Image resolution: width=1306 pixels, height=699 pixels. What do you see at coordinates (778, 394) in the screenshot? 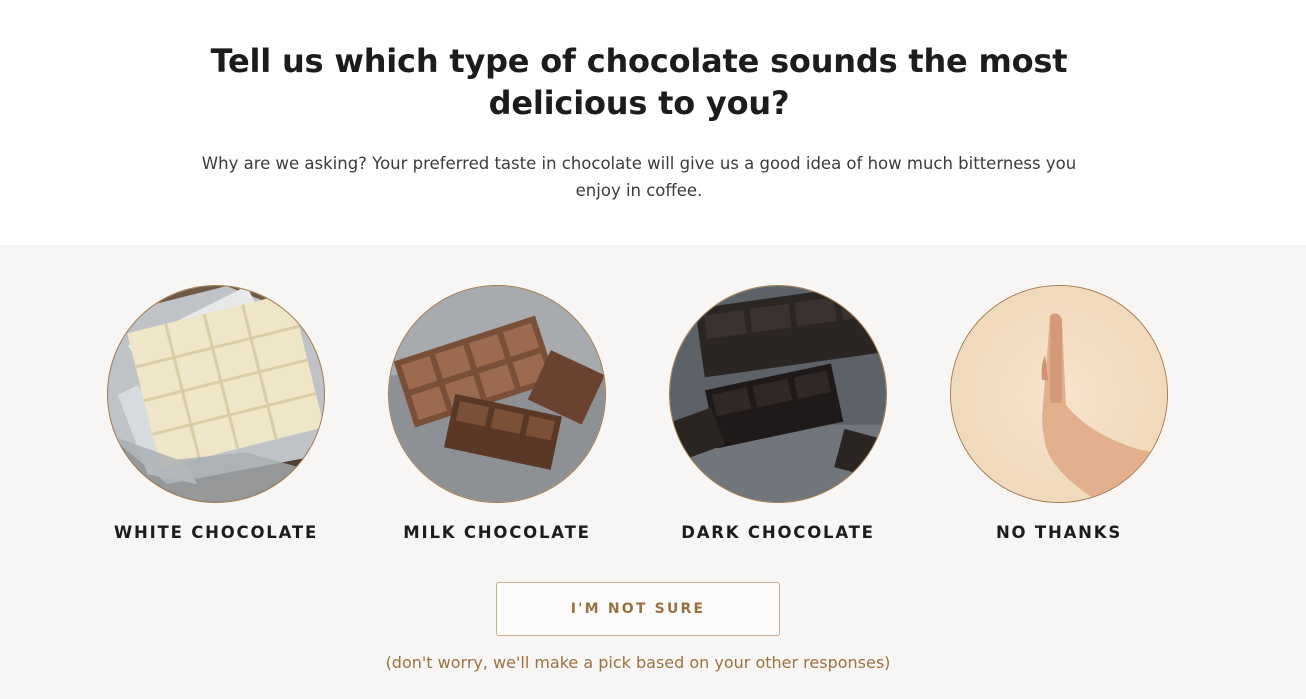
I see `dark-chocolate-image` at bounding box center [778, 394].